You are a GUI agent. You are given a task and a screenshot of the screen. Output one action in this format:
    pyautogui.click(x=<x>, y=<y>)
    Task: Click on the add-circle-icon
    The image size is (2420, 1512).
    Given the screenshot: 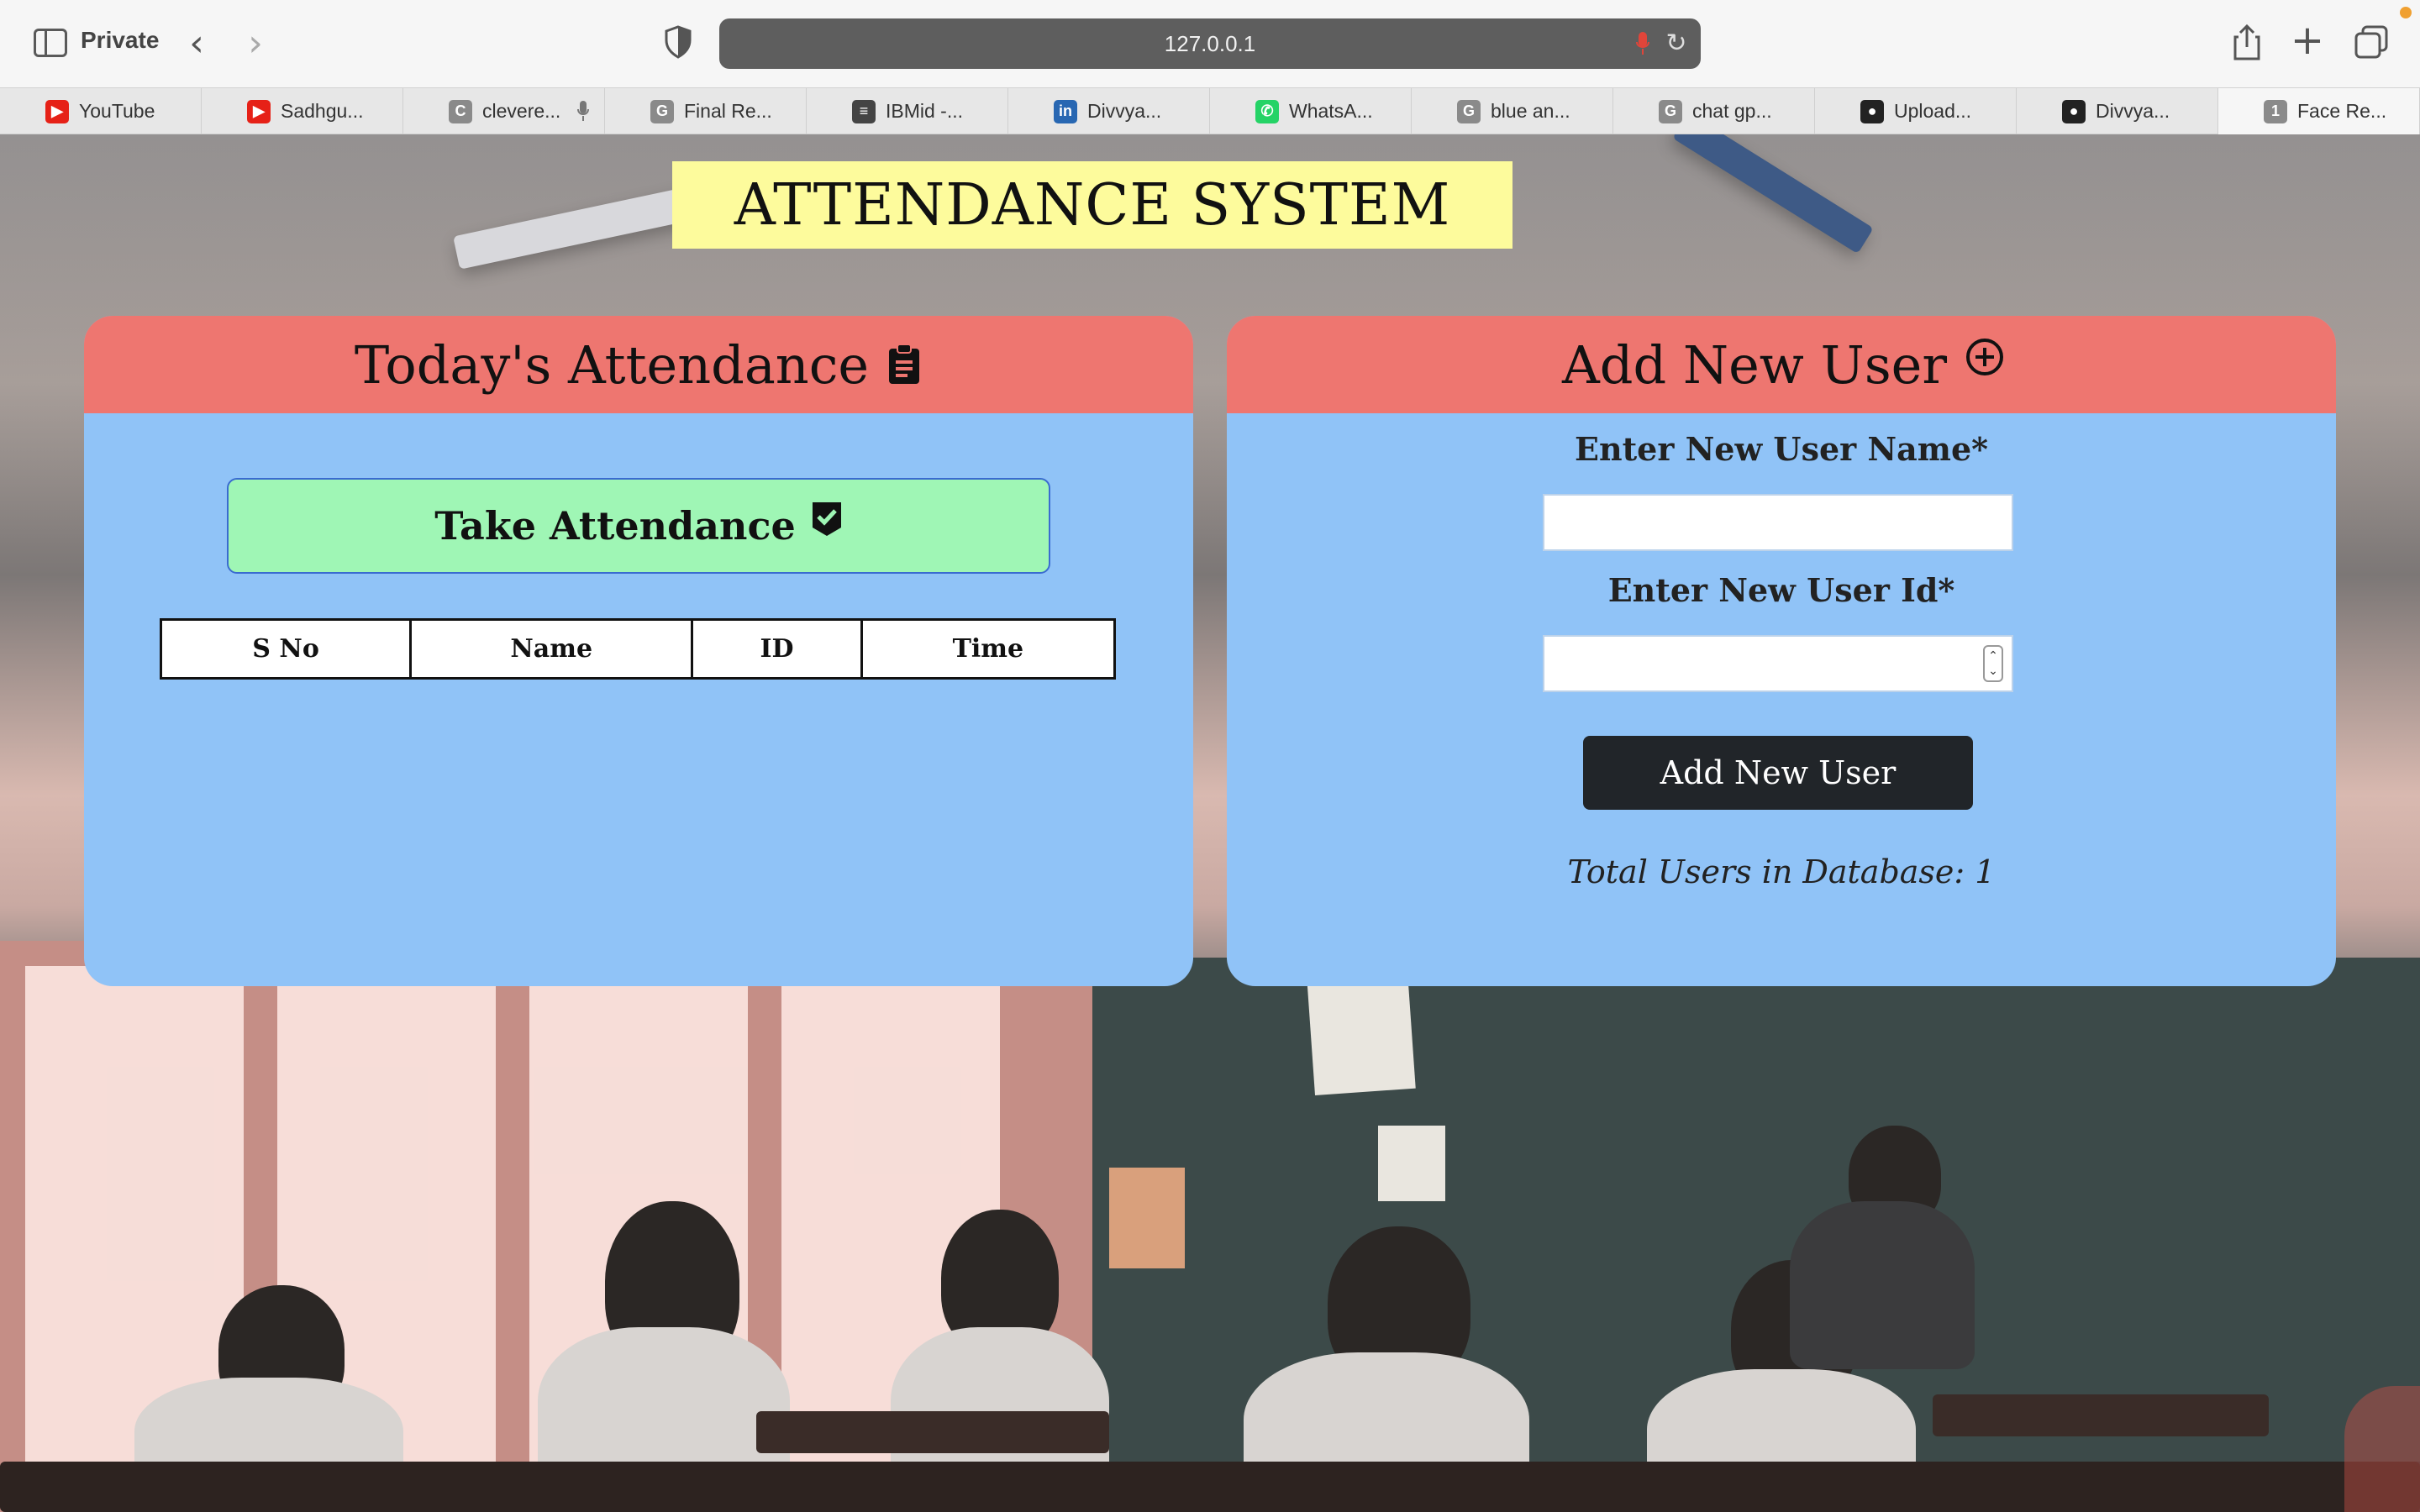 What is the action you would take?
    pyautogui.click(x=1983, y=357)
    